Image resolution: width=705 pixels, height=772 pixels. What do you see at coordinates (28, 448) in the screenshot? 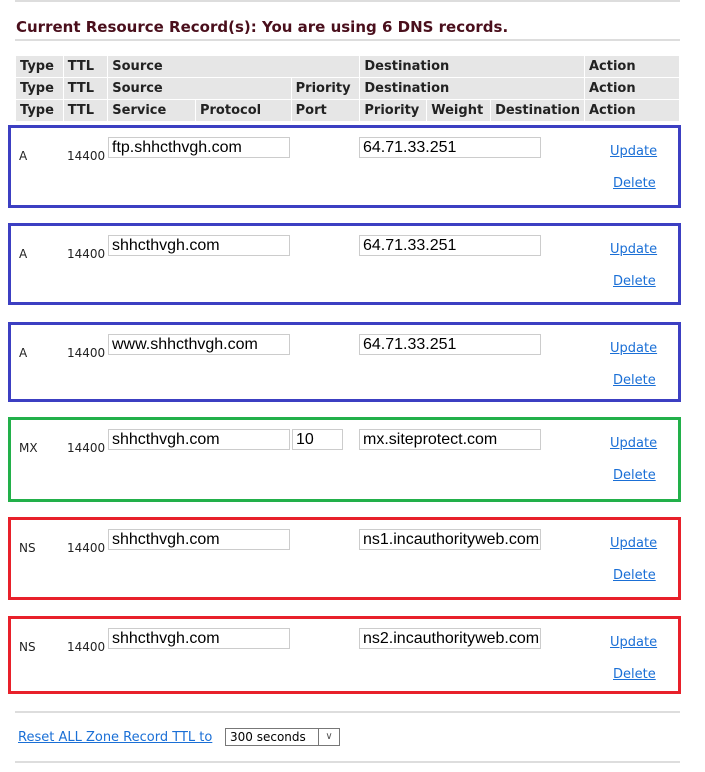
I see `record-type: MX` at bounding box center [28, 448].